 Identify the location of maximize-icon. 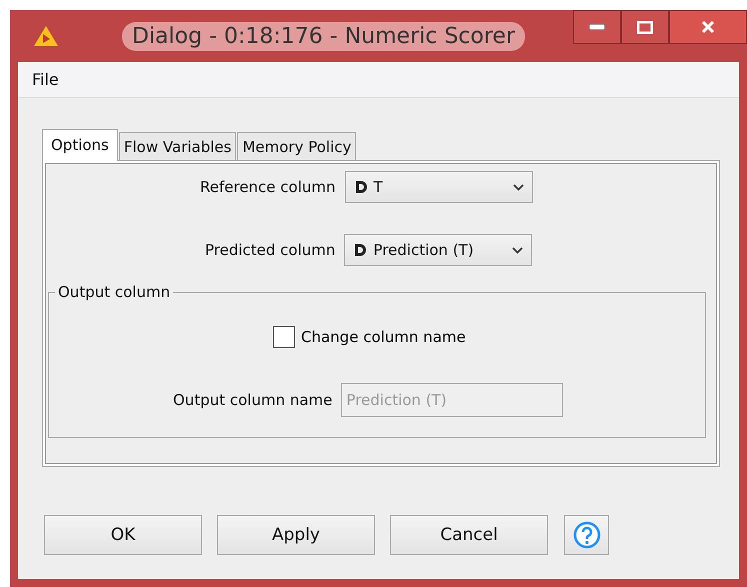
(645, 27).